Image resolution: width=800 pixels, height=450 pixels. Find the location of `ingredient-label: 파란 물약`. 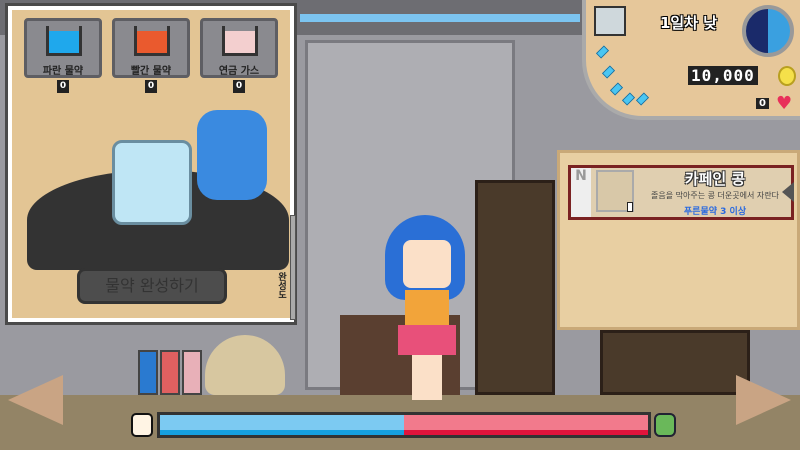

ingredient-label: 파란 물약 is located at coordinates (63, 71).